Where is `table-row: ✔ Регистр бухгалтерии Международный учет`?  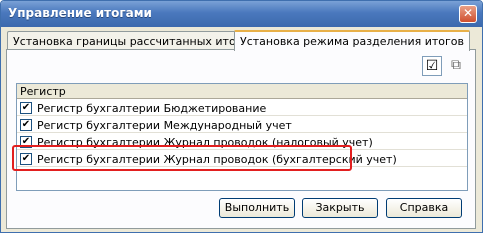
table-row: ✔ Регистр бухгалтерии Международный учет is located at coordinates (242, 125).